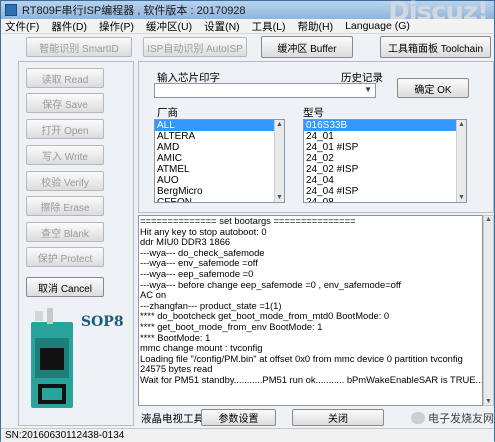 The height and width of the screenshot is (442, 495). What do you see at coordinates (219, 125) in the screenshot?
I see `vendor-list-item: ALL` at bounding box center [219, 125].